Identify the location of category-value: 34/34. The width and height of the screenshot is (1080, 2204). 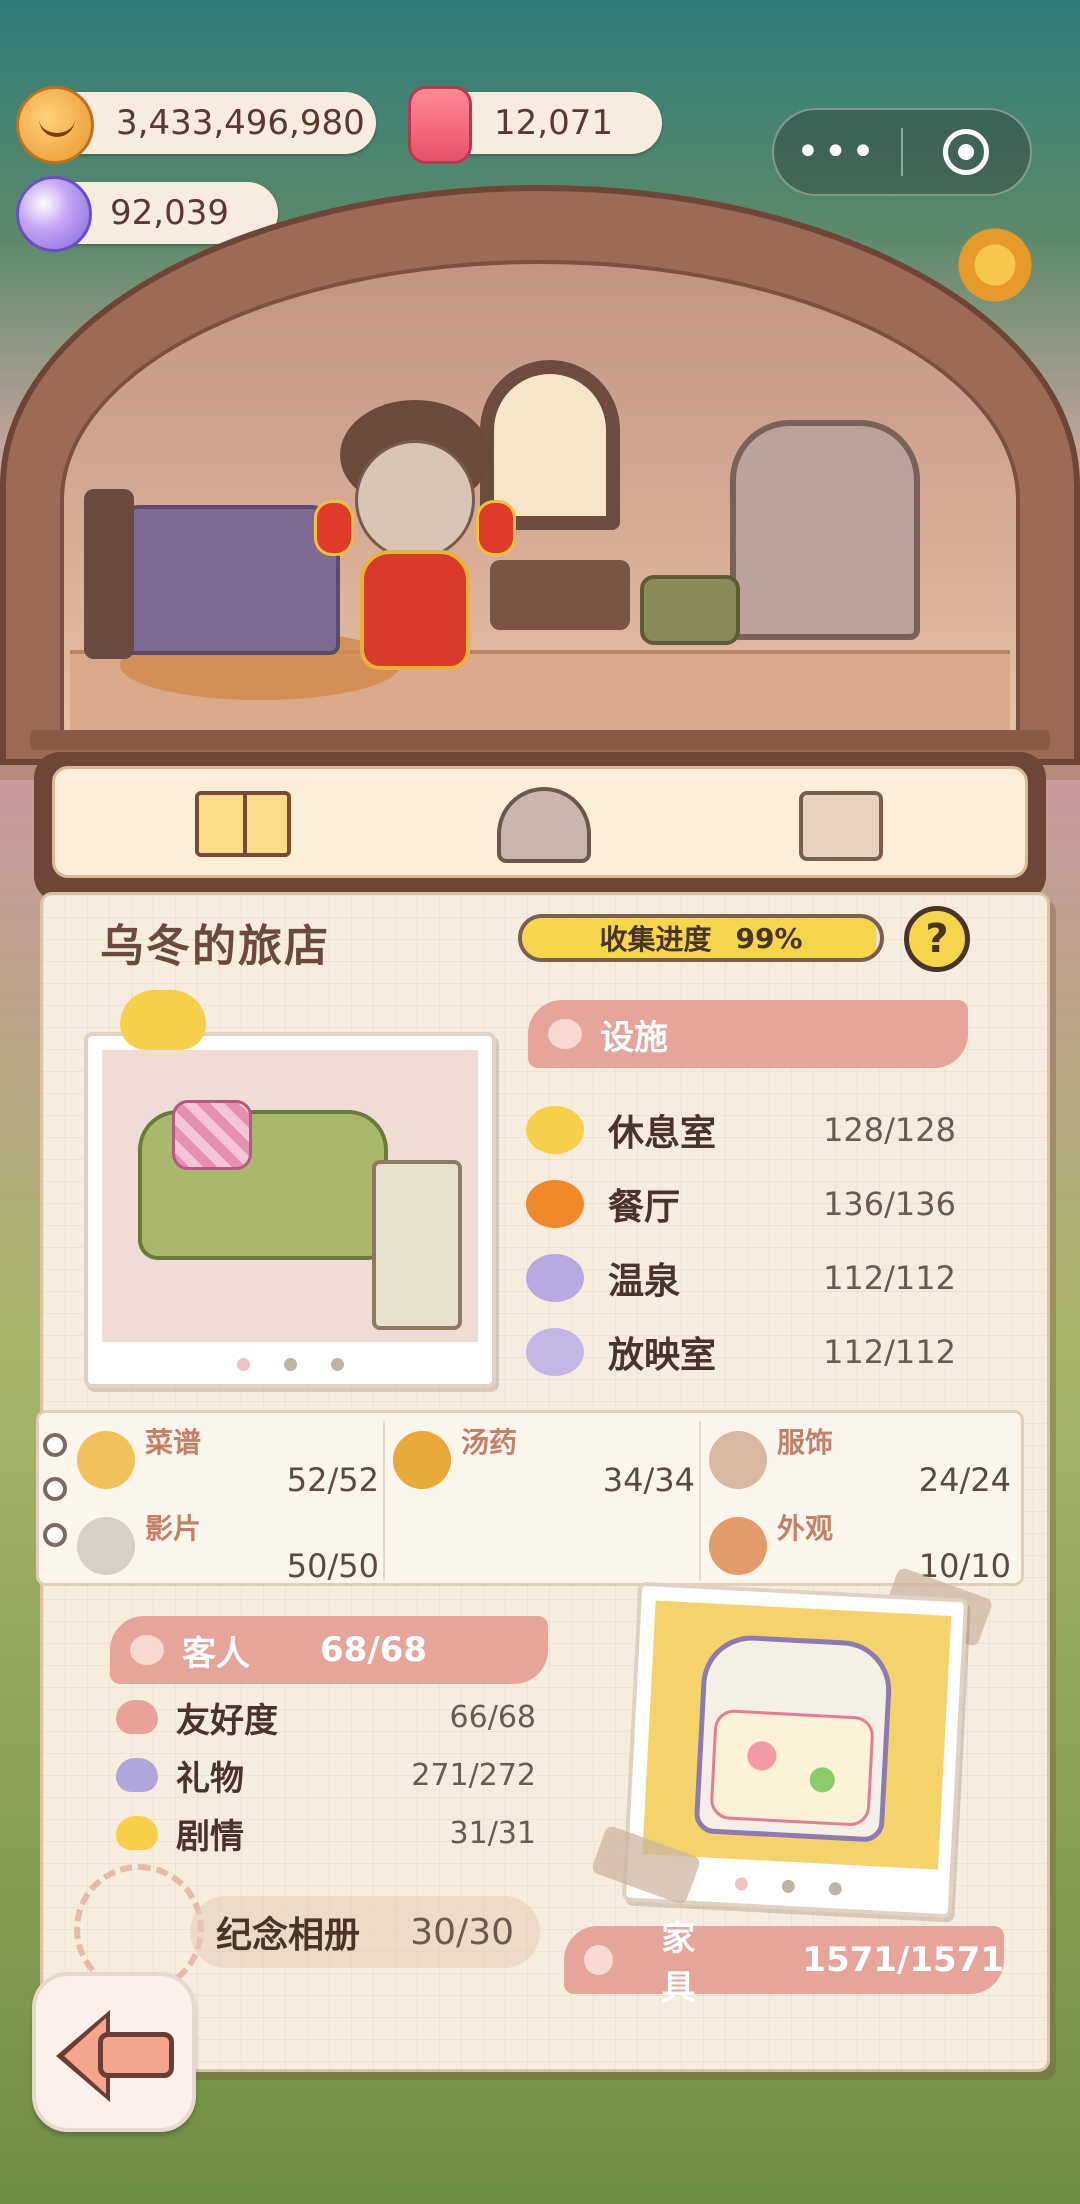
(648, 1480).